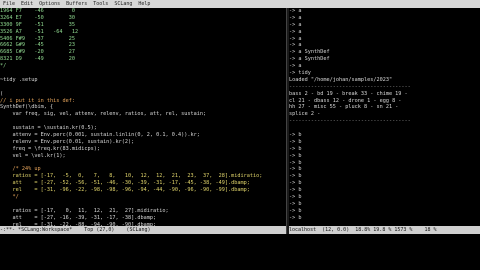  Describe the element at coordinates (76, 4) in the screenshot. I see `menu-item-buffers: Buffers` at that location.